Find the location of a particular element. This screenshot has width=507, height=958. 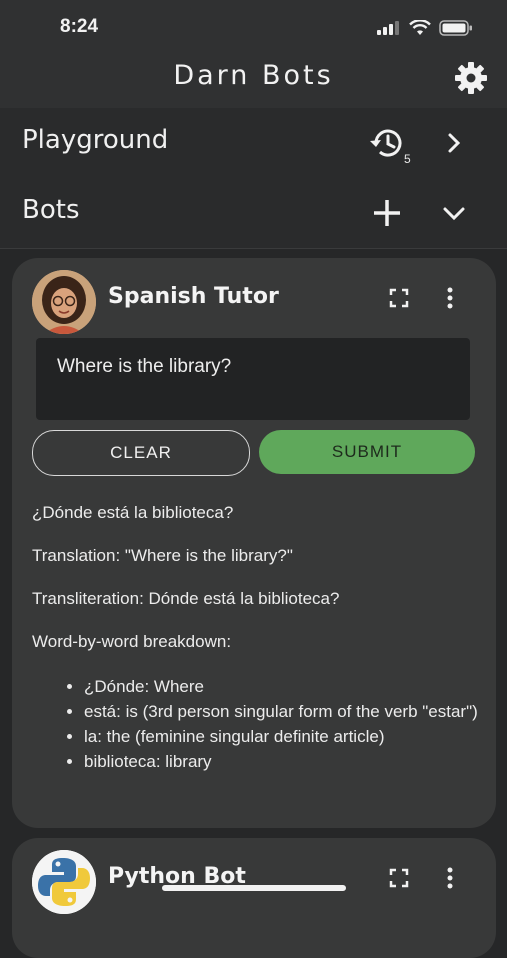

bots-collapse-button is located at coordinates (454, 213).